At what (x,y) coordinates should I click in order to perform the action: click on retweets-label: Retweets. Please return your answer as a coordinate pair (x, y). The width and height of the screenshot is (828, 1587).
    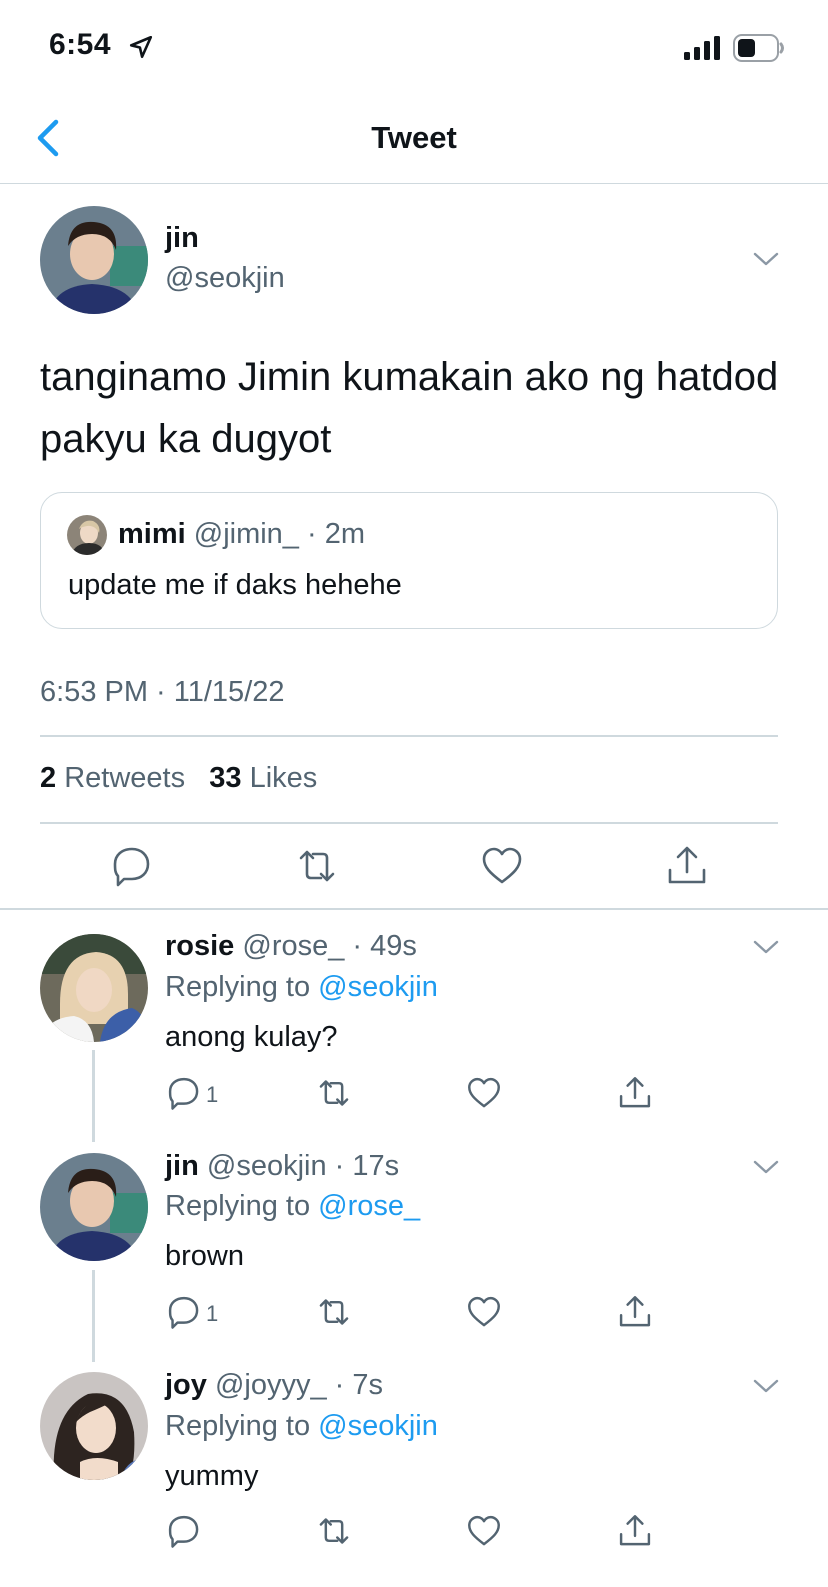
    Looking at the image, I should click on (124, 778).